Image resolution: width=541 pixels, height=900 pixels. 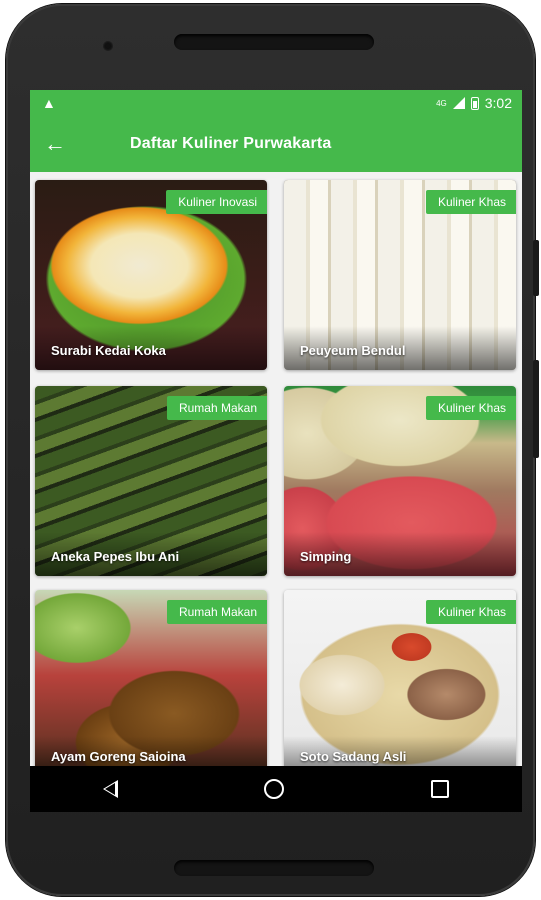 I want to click on battery-icon, so click(x=474, y=103).